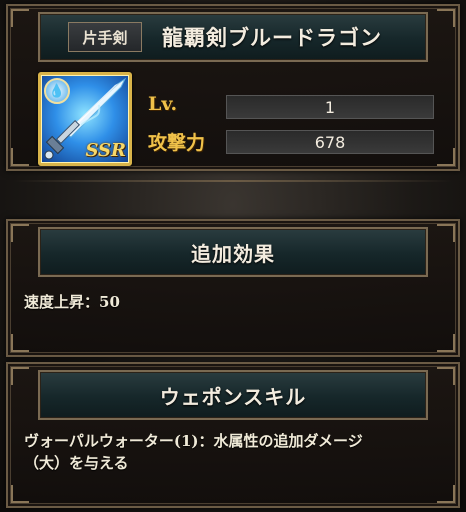 The image size is (466, 512). What do you see at coordinates (330, 142) in the screenshot?
I see `attack-value: 678` at bounding box center [330, 142].